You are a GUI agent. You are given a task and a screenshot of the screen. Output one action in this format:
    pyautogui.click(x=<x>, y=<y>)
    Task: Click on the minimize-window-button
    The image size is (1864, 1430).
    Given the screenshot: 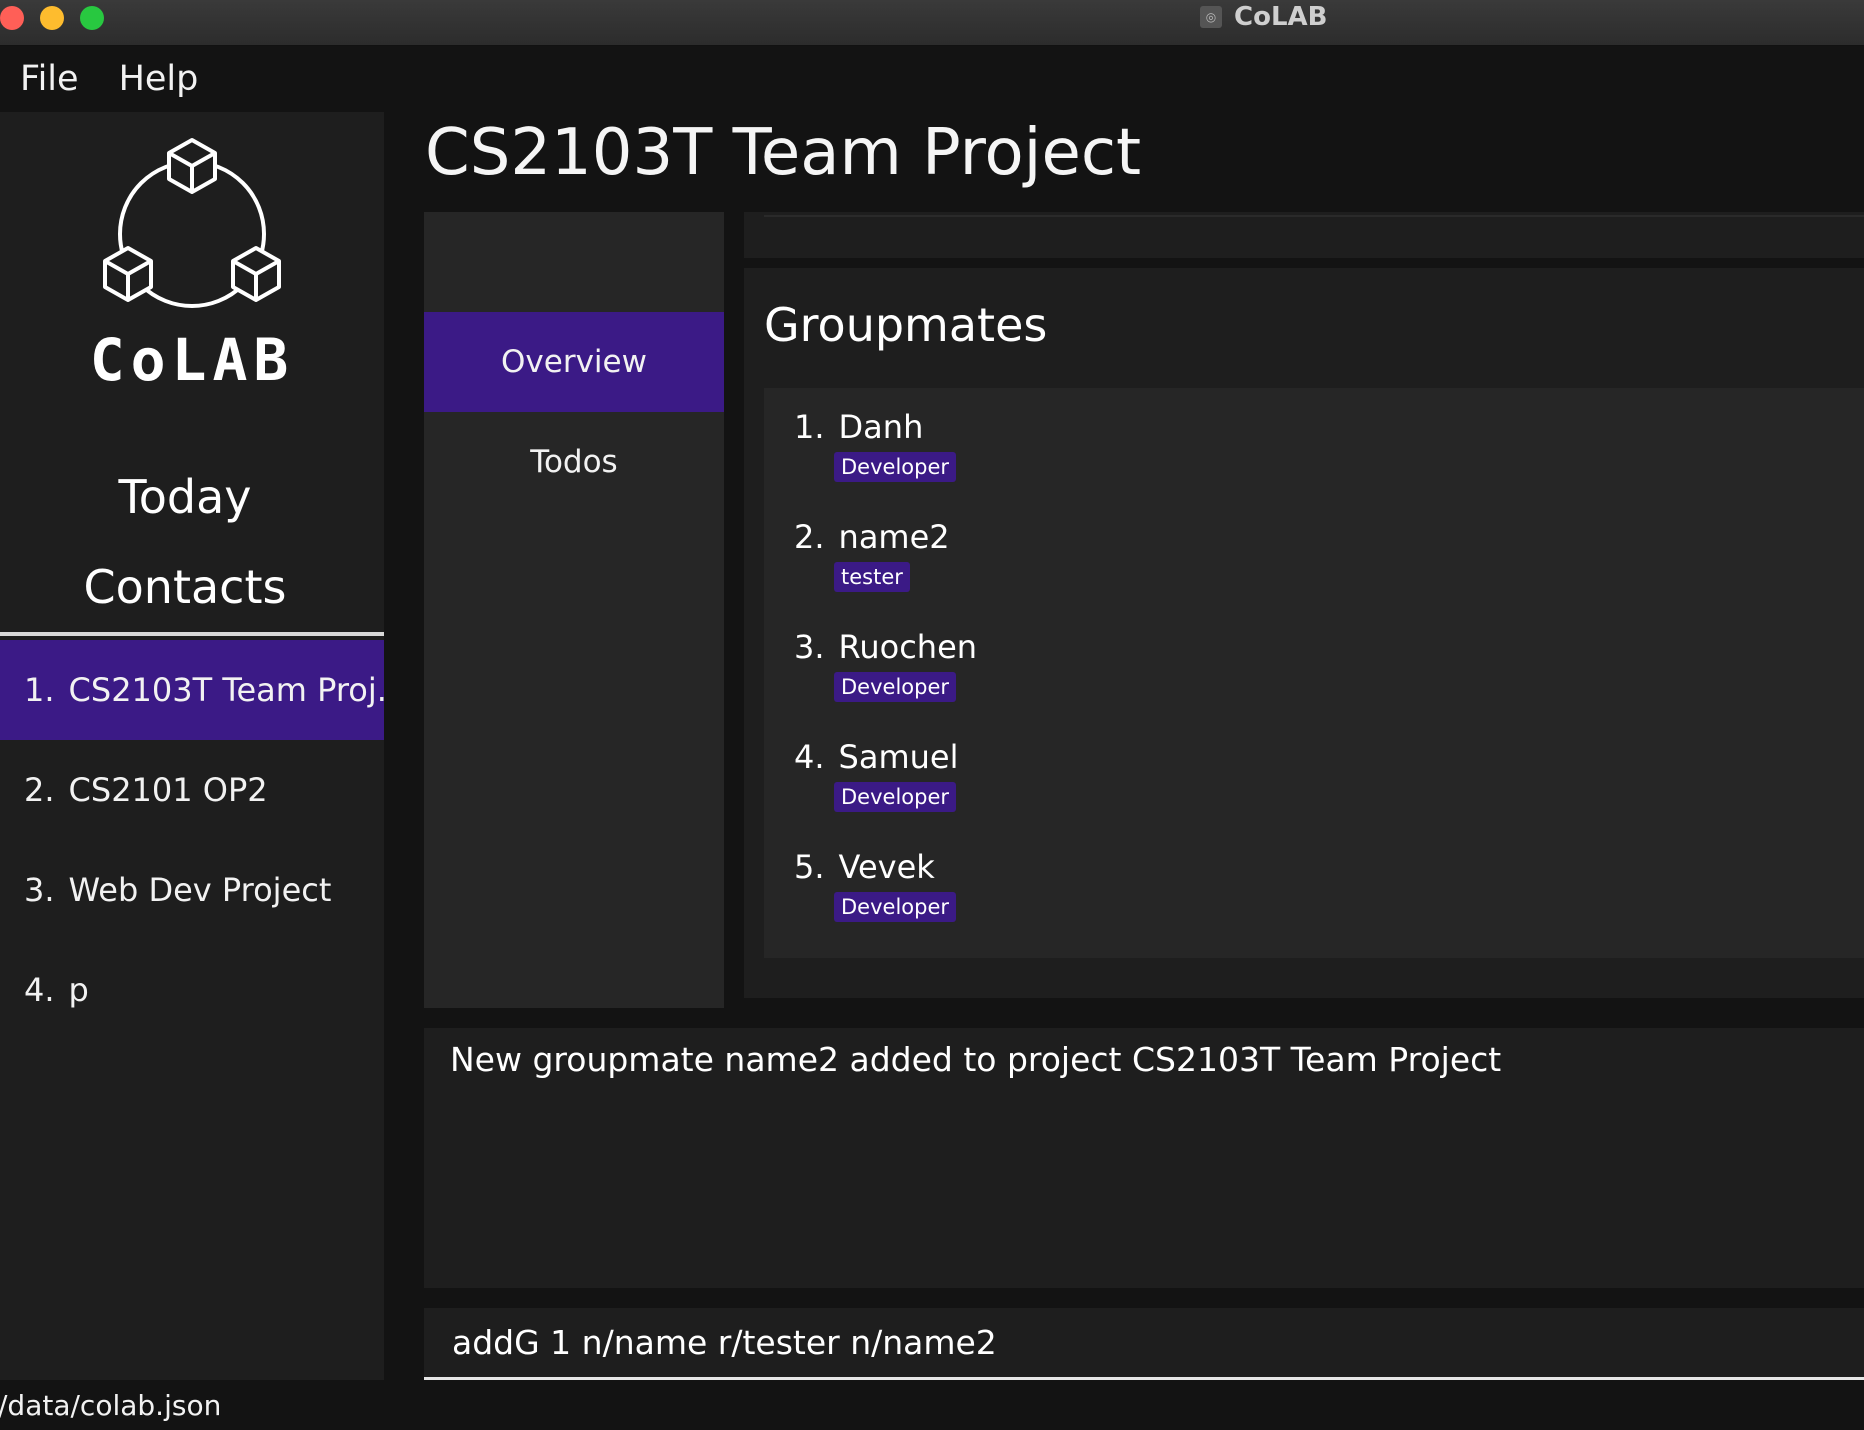 What is the action you would take?
    pyautogui.click(x=52, y=18)
    